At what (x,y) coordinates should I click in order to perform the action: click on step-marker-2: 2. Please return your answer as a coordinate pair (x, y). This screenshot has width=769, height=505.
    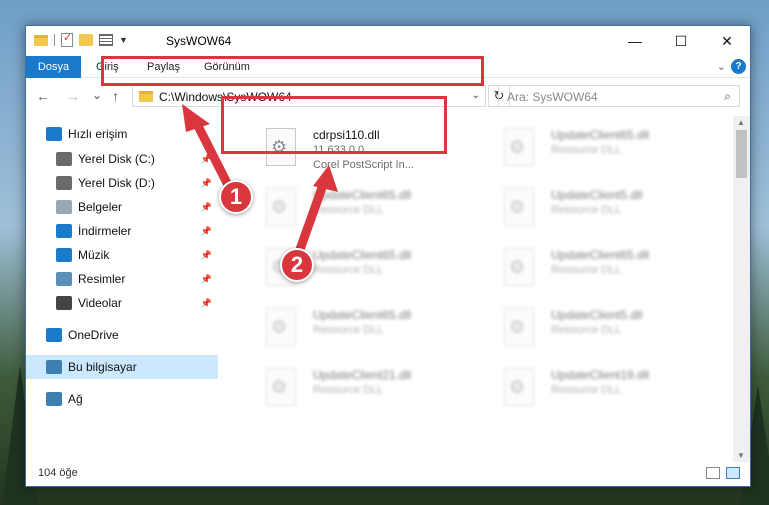
    Looking at the image, I should click on (297, 265).